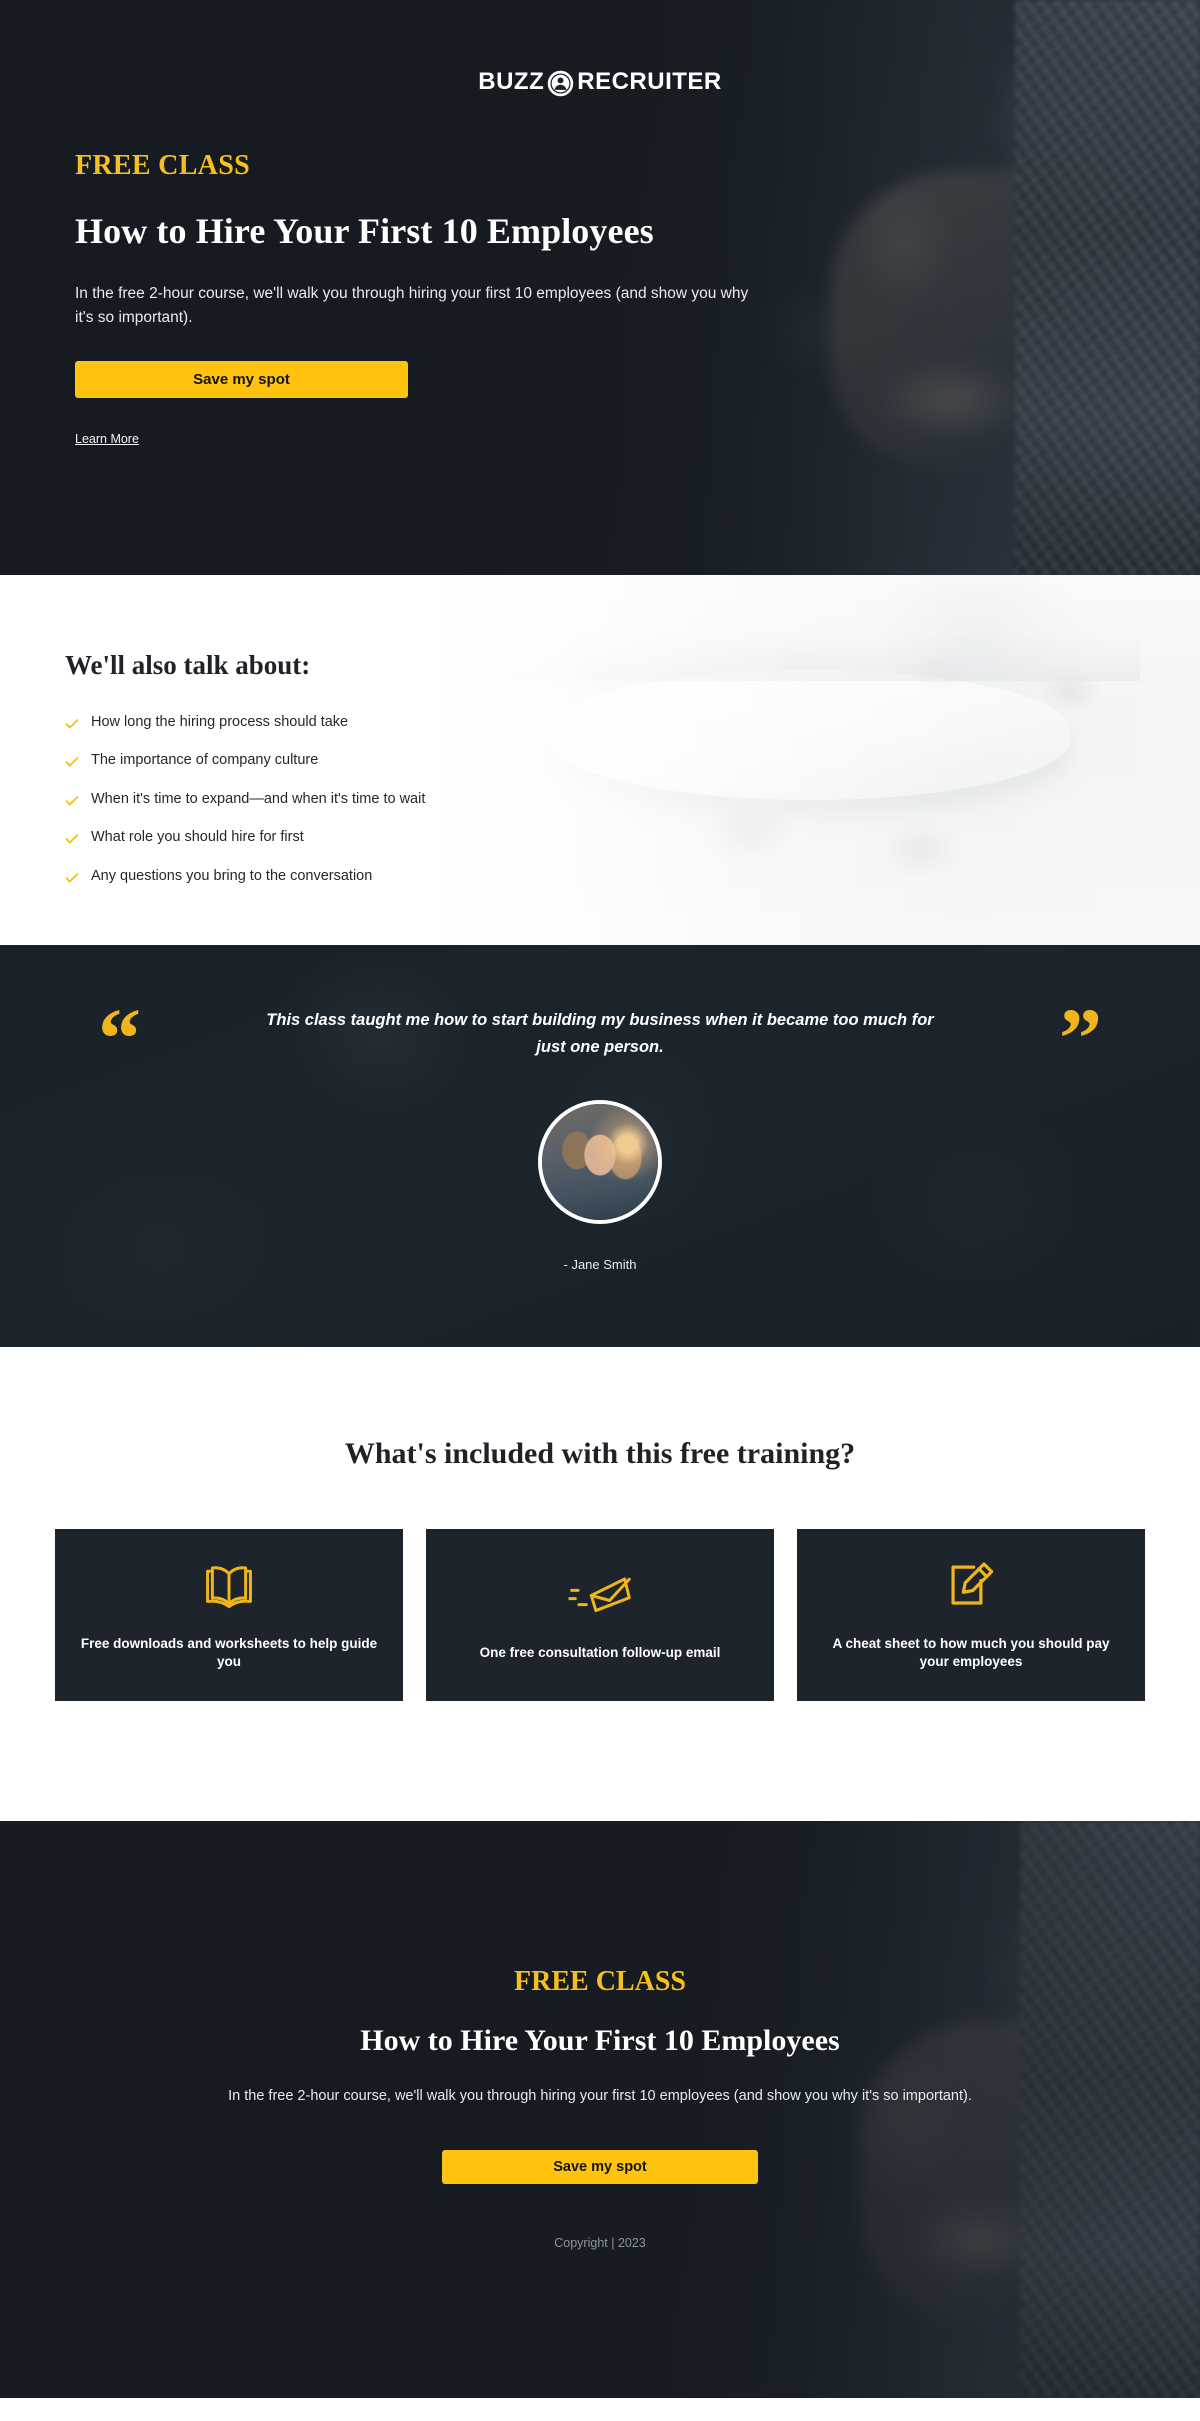  I want to click on hero-save-my-spot-button: Save my spot, so click(241, 380).